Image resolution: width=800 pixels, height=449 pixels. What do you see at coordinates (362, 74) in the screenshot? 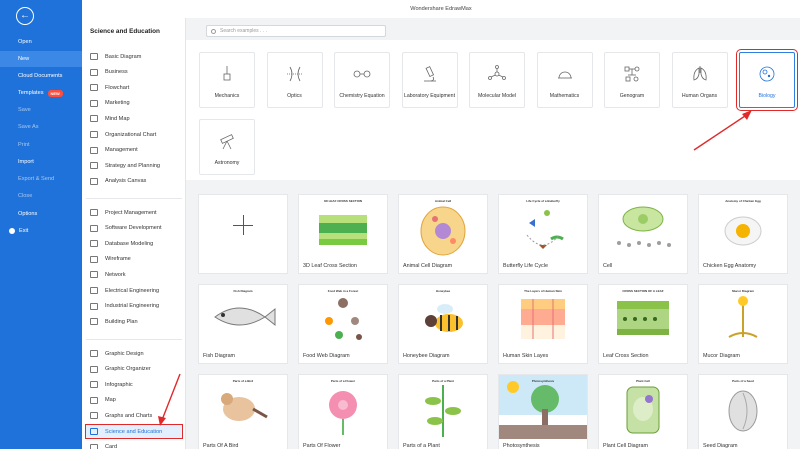
I see `chemistry-icon` at bounding box center [362, 74].